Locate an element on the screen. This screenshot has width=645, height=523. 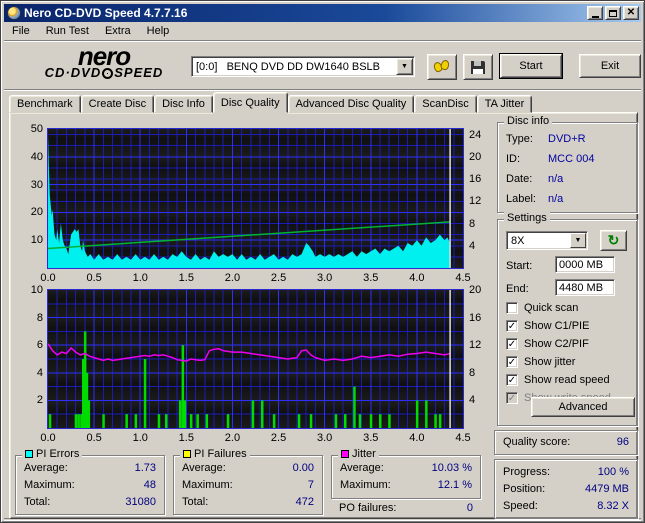
tab-benchmark: Benchmark is located at coordinates (45, 104).